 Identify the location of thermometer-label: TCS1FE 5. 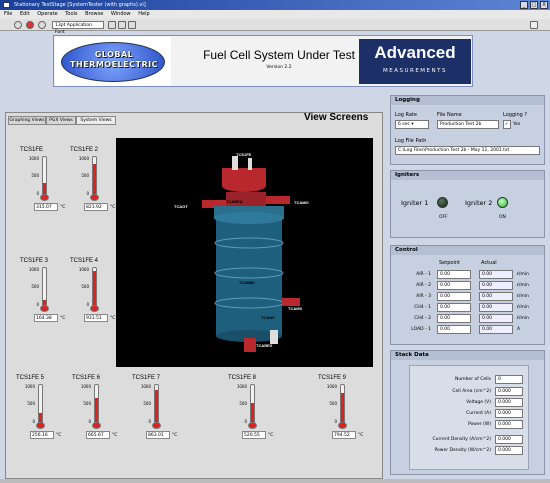
(30, 378).